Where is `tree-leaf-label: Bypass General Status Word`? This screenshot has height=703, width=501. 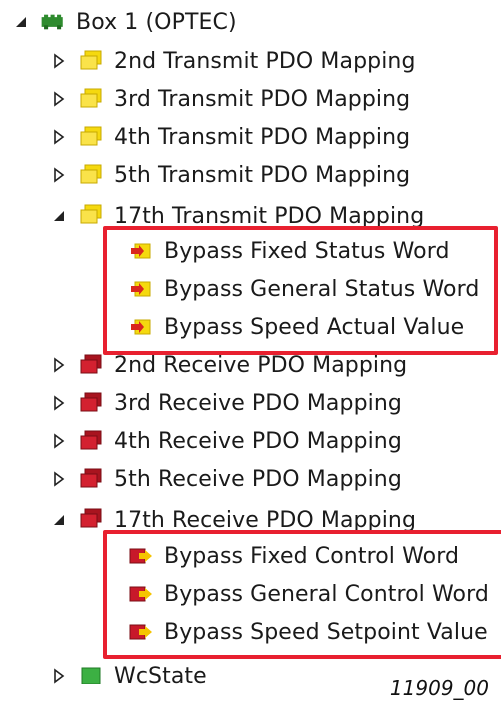
tree-leaf-label: Bypass General Status Word is located at coordinates (322, 289).